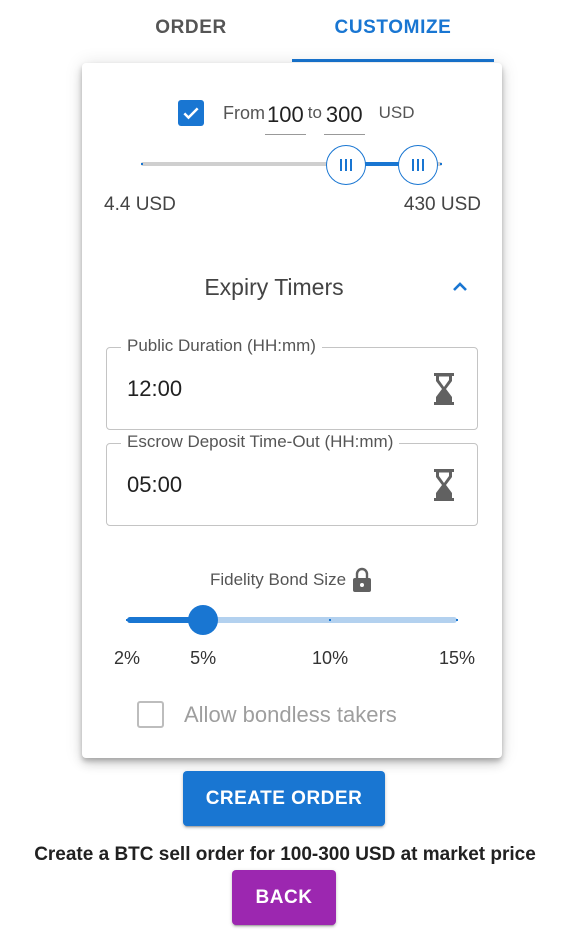 The width and height of the screenshot is (570, 937). Describe the element at coordinates (457, 658) in the screenshot. I see `bond-mark-label: 15%` at that location.